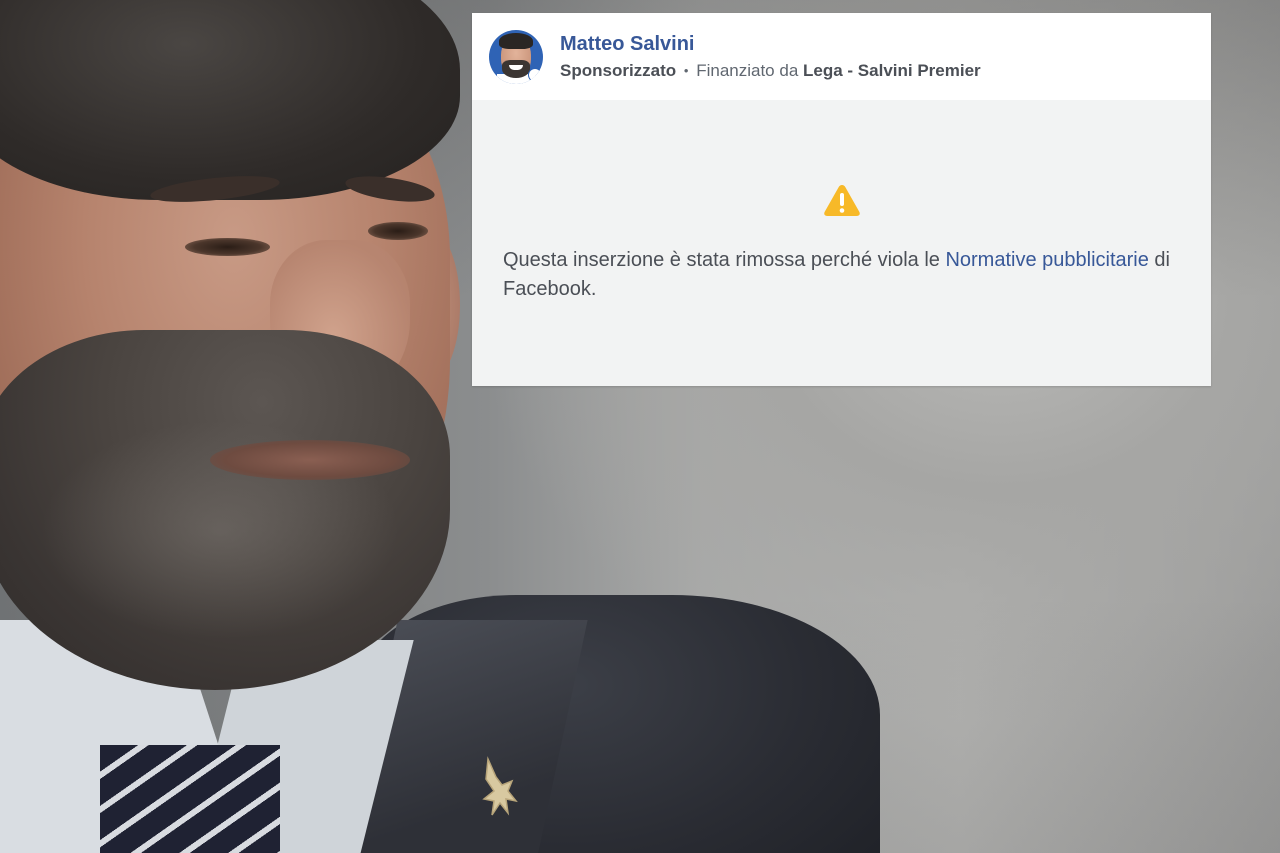 The height and width of the screenshot is (853, 1280). Describe the element at coordinates (516, 41) in the screenshot. I see `avatar-hair` at that location.